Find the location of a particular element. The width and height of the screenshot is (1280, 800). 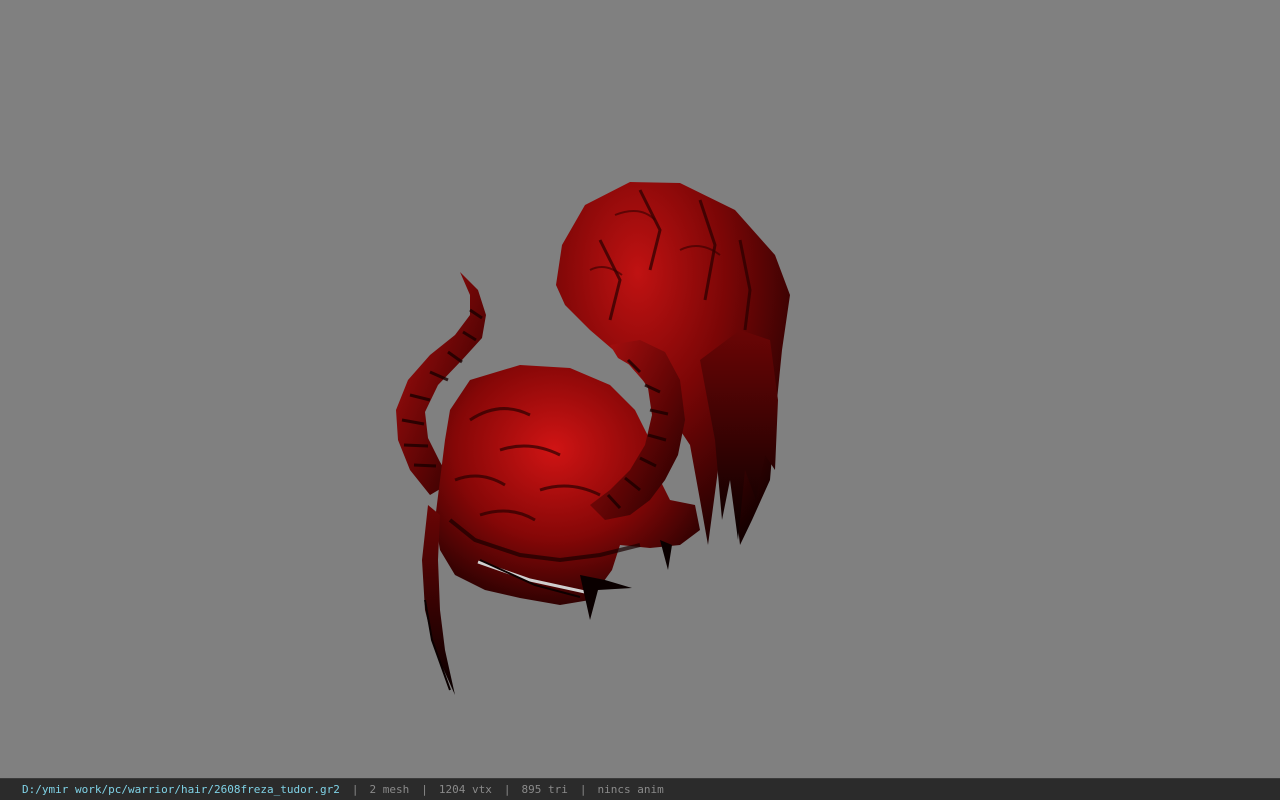

triangle-count-label: 895 tri is located at coordinates (544, 789).